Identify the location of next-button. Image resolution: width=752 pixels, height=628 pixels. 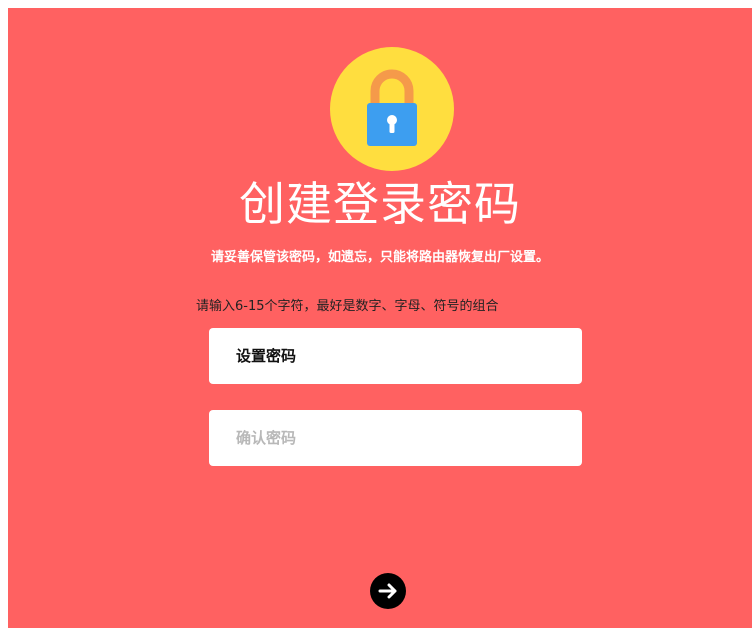
(388, 591).